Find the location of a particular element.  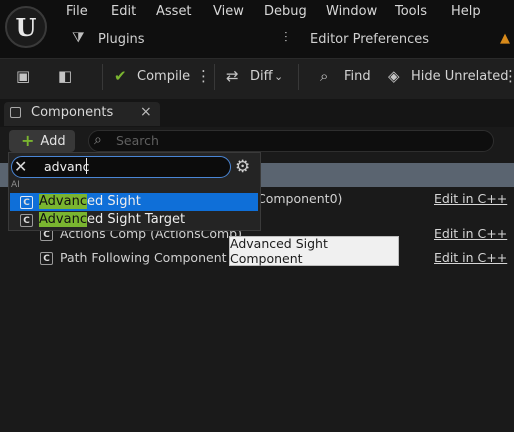

item-label: ed Sight Target is located at coordinates (136, 219).